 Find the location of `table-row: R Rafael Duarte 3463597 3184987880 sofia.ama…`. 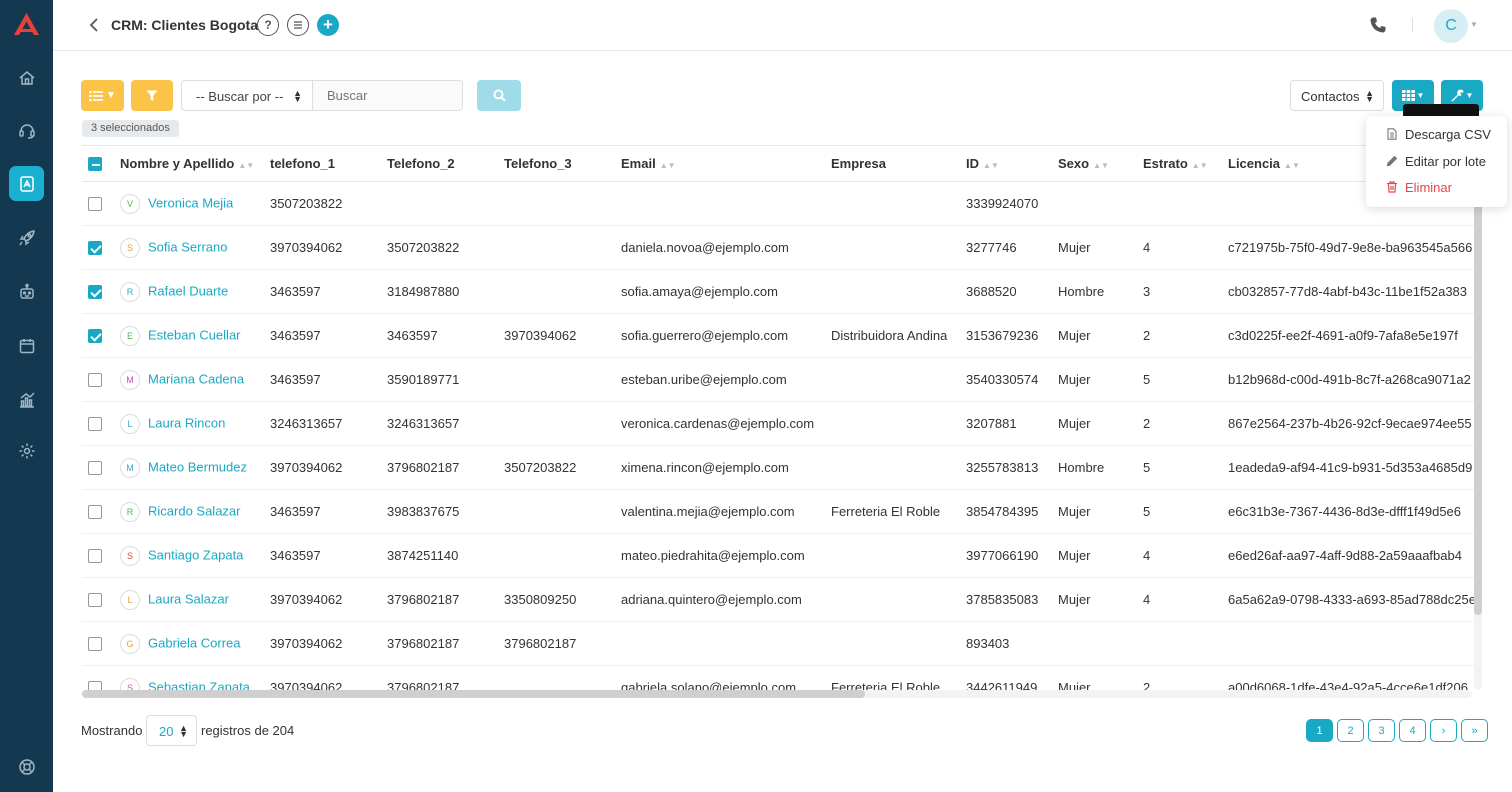

table-row: R Rafael Duarte 3463597 3184987880 sofia.ama… is located at coordinates (782, 291).